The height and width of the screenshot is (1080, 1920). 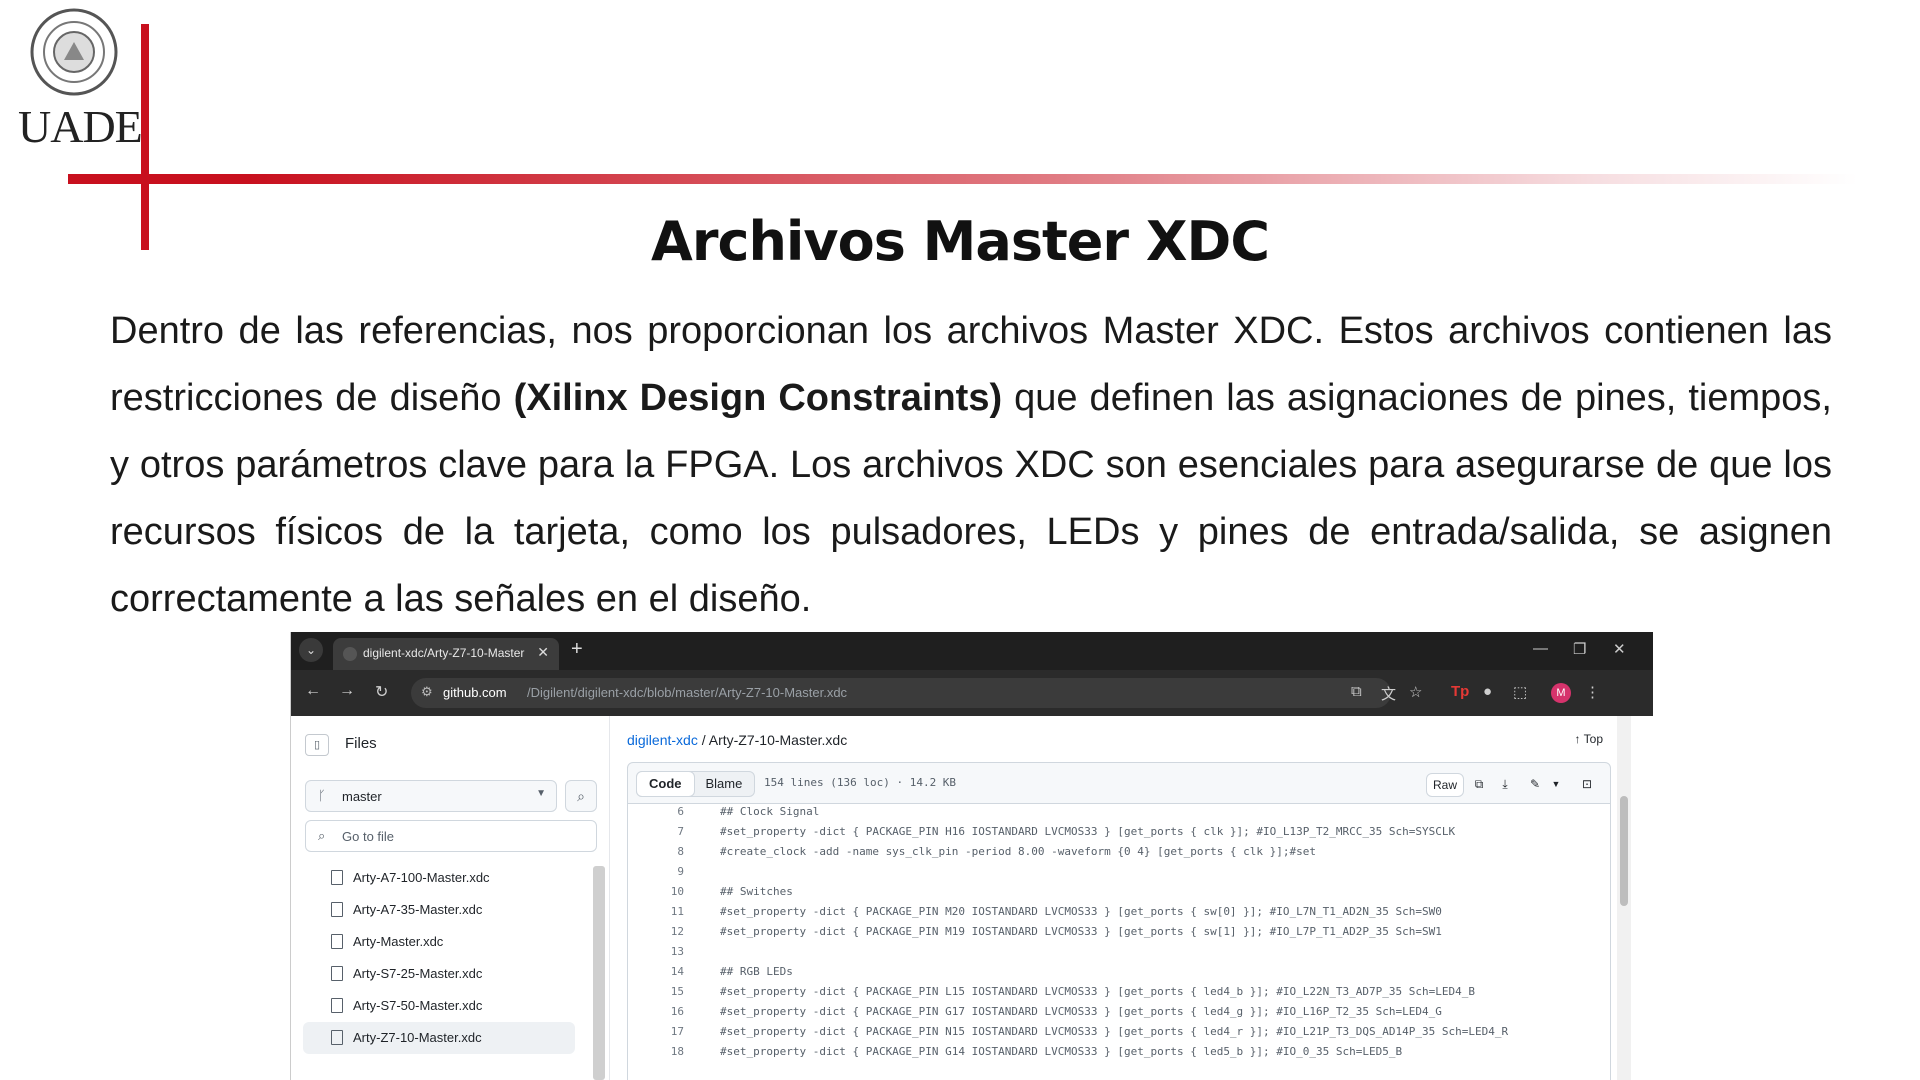 I want to click on file-name: Arty-Master.xdc, so click(x=398, y=941).